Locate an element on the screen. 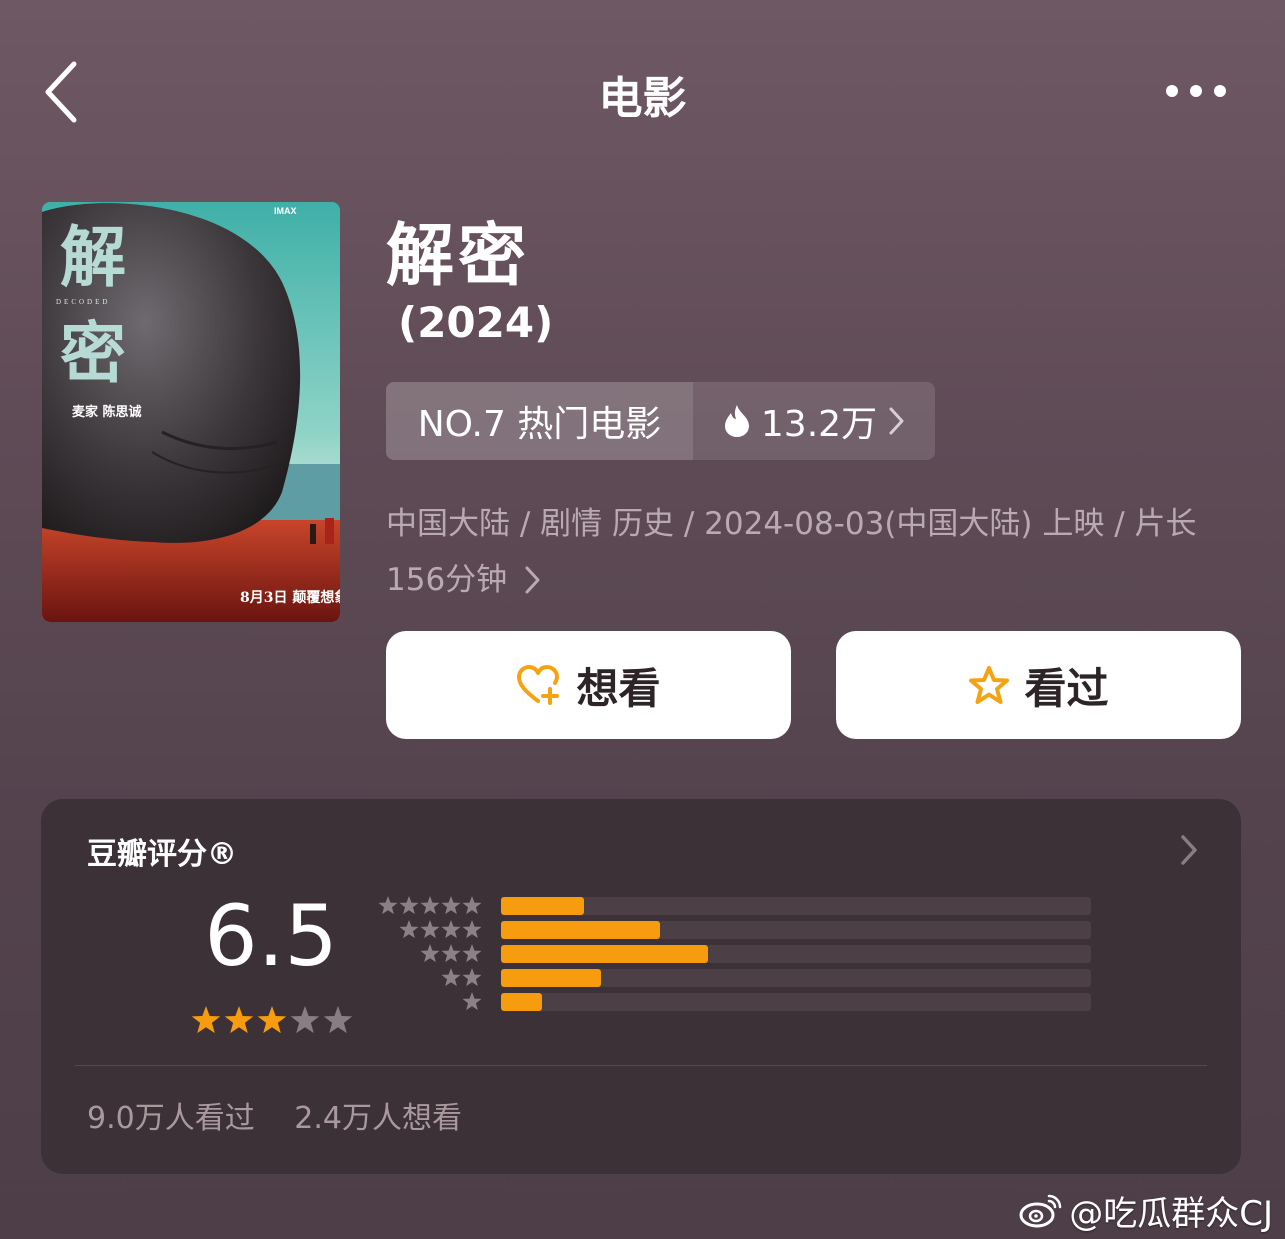 The width and height of the screenshot is (1285, 1239). watermark-text: @吃瓜群众CJ is located at coordinates (1171, 1214).